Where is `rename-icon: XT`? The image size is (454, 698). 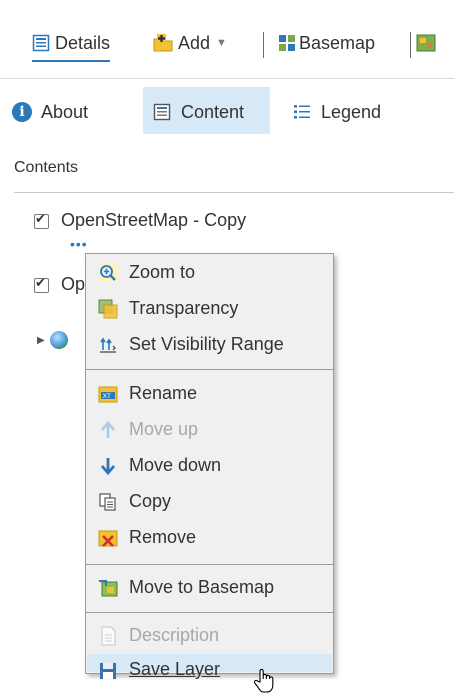
rename-icon: XT is located at coordinates (108, 394).